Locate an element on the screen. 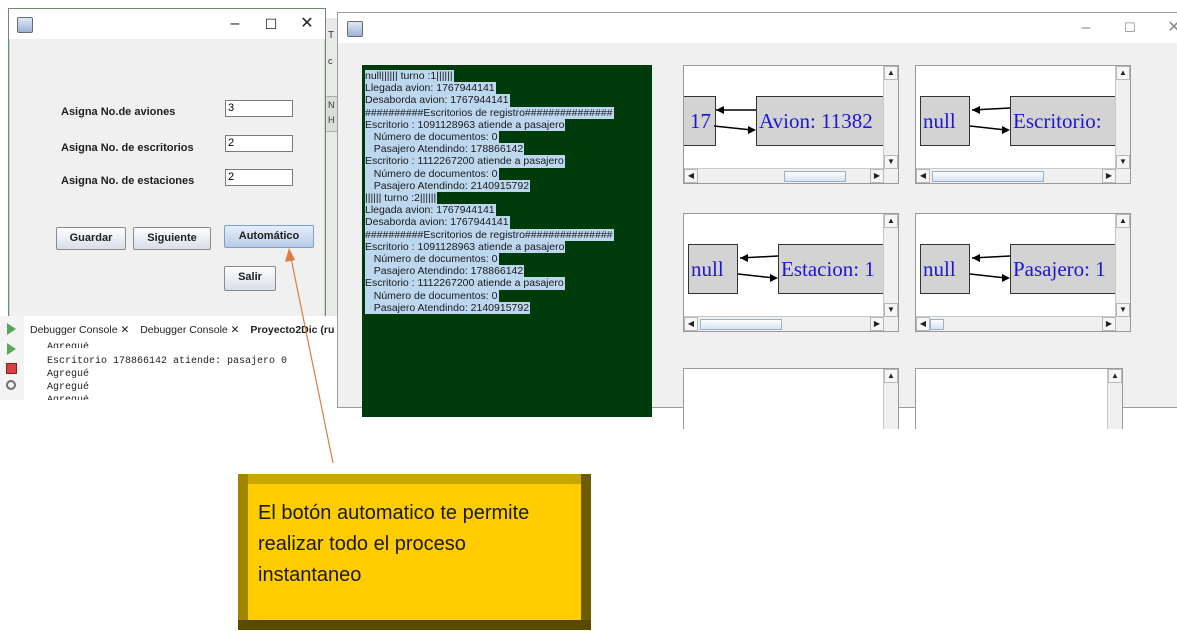 The width and height of the screenshot is (1177, 631). graph-node-label: Avion: 11382 is located at coordinates (816, 121).